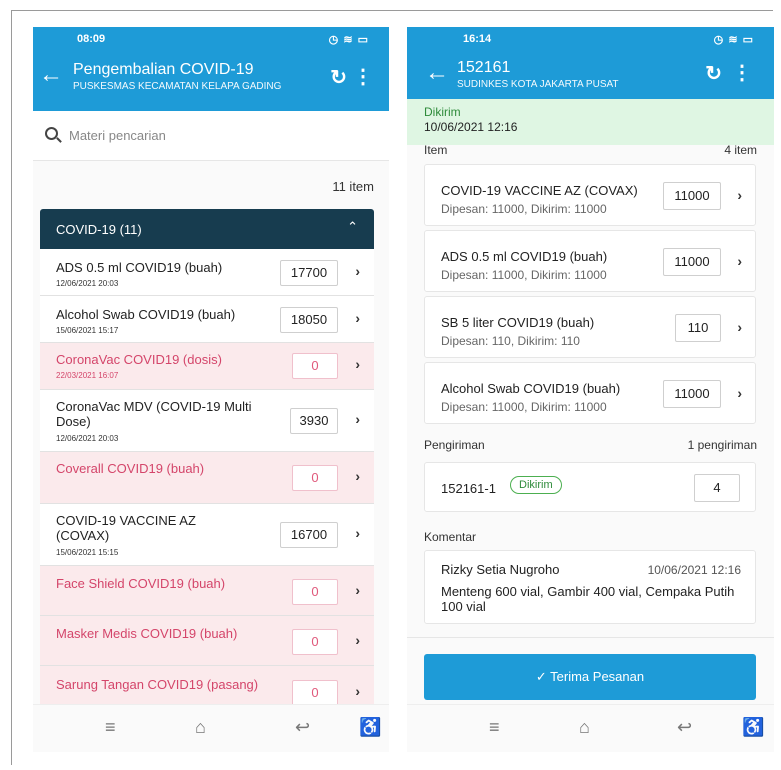 The image size is (781, 770). What do you see at coordinates (477, 39) in the screenshot?
I see `status-time: 16:14` at bounding box center [477, 39].